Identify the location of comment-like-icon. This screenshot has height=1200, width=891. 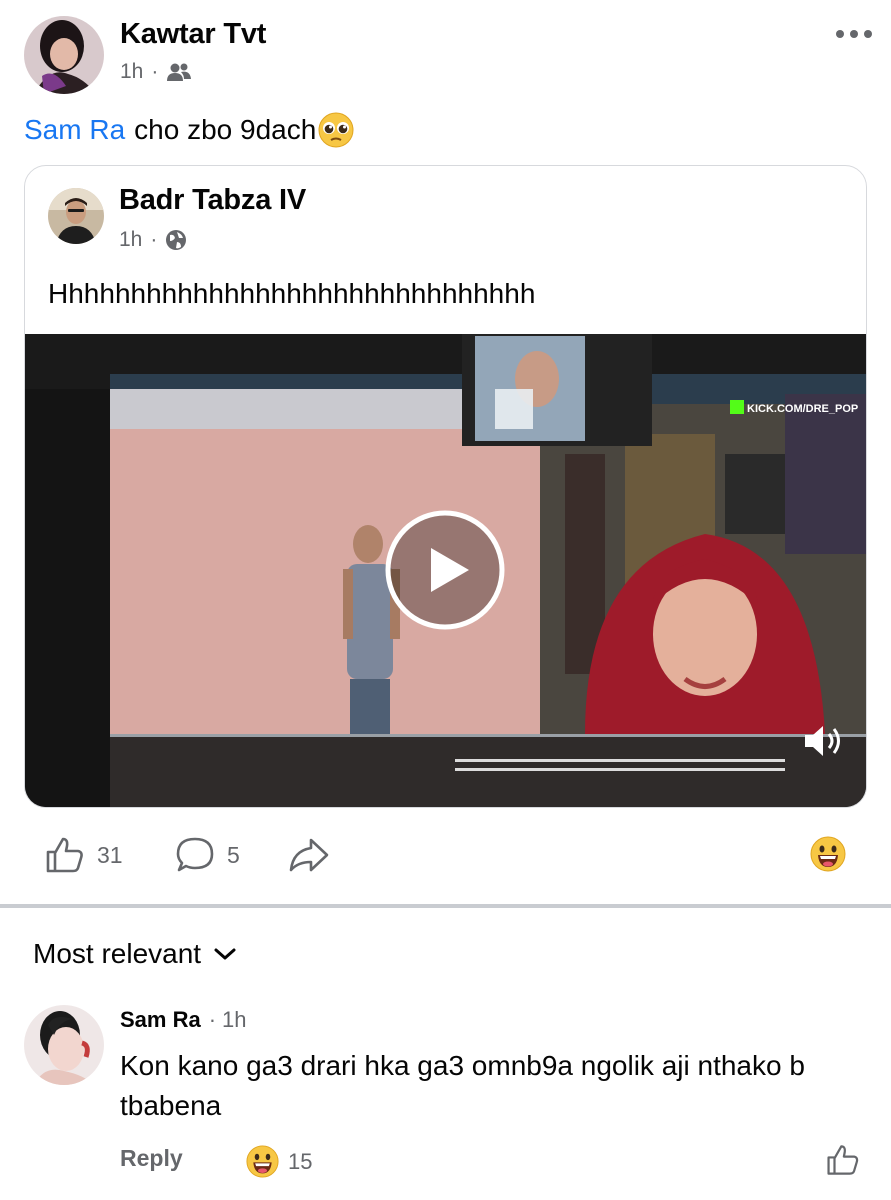
(843, 1160).